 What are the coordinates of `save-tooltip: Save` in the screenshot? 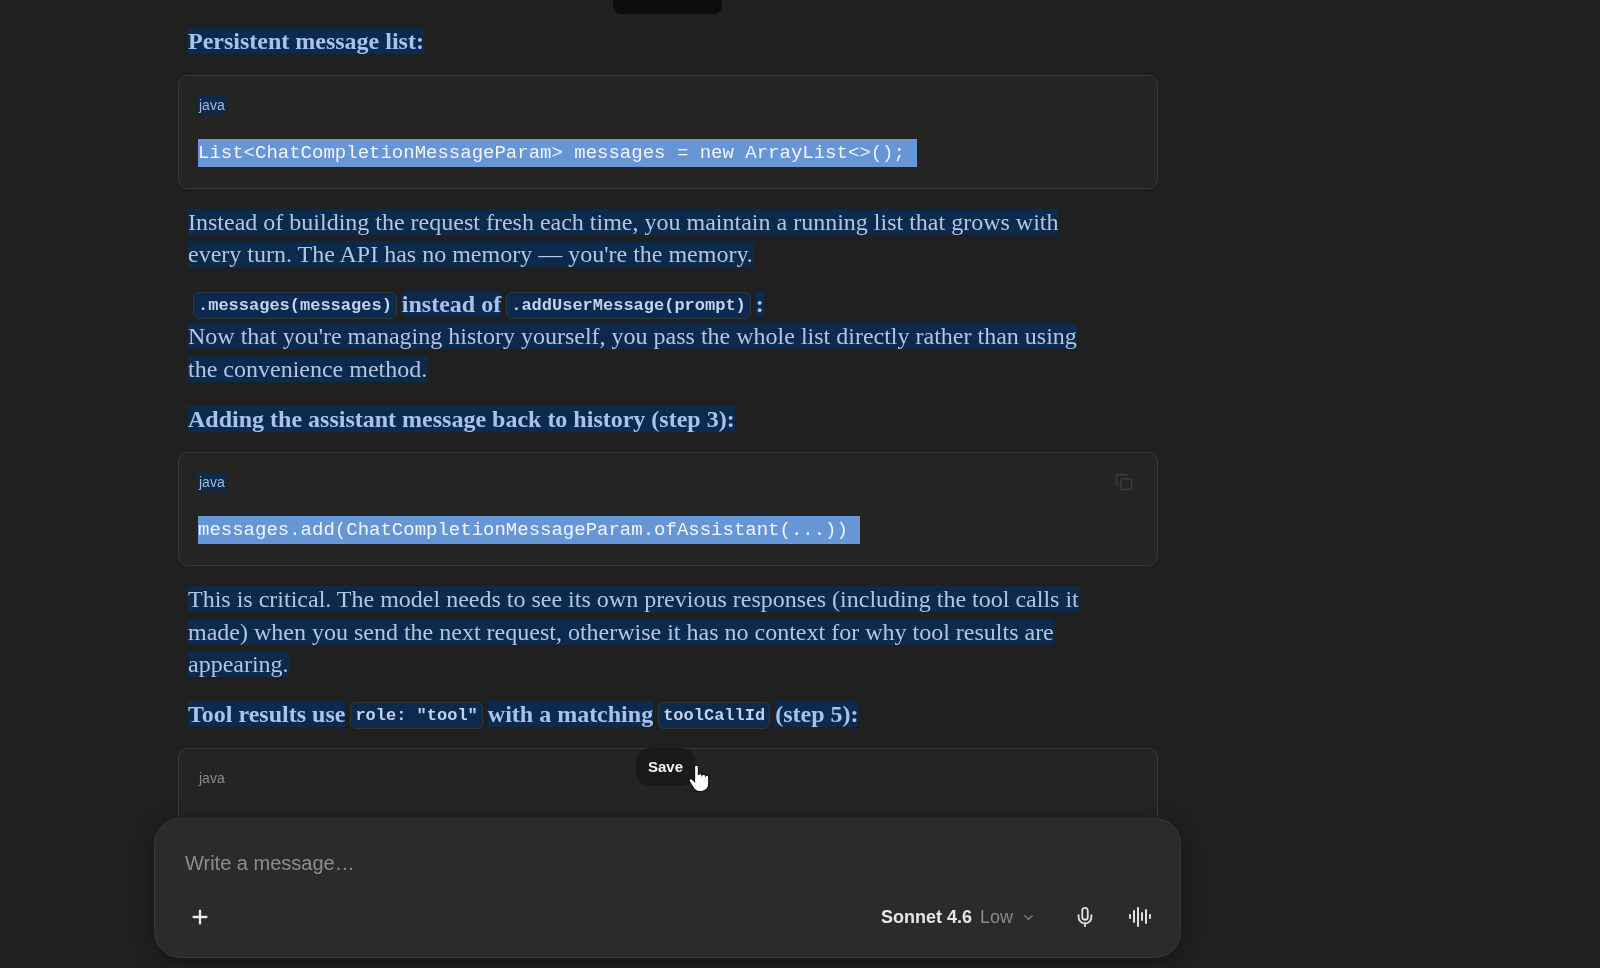 It's located at (666, 767).